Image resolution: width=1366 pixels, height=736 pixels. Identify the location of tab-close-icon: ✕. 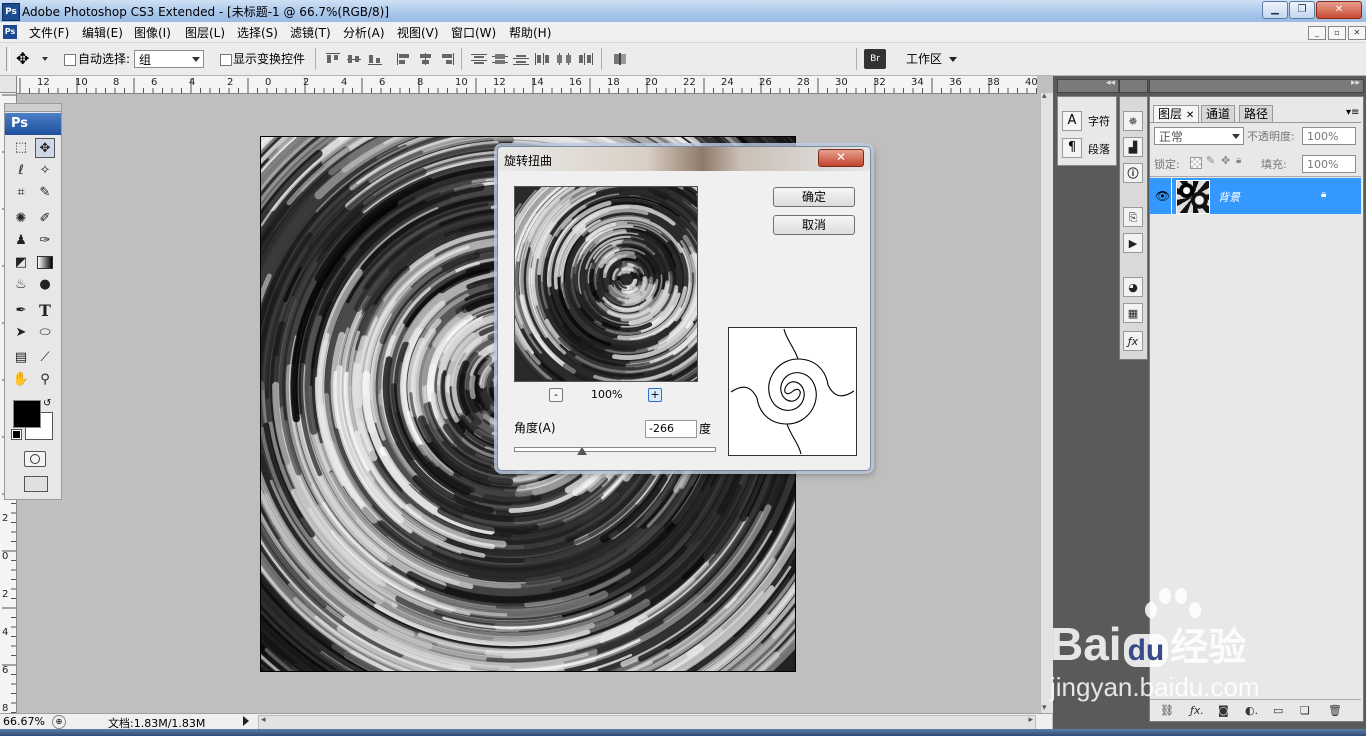
(1190, 115).